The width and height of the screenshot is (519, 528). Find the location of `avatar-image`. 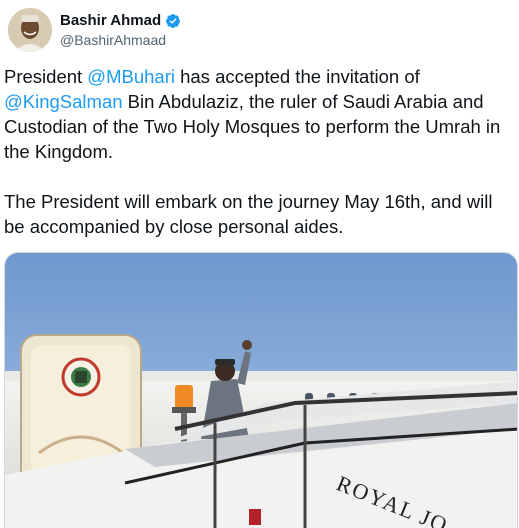

avatar-image is located at coordinates (30, 30).